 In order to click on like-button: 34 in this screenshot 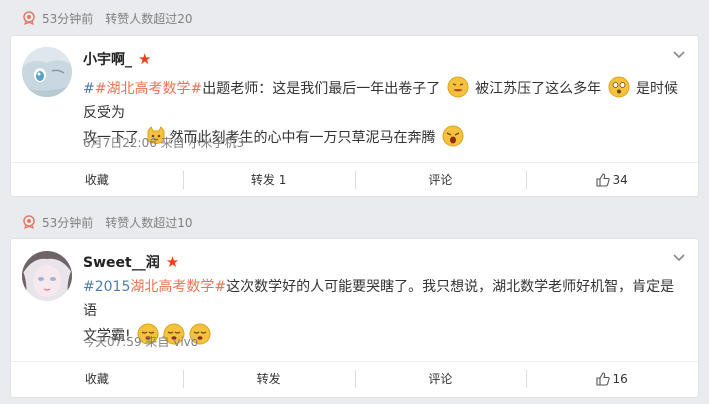, I will do `click(612, 180)`.